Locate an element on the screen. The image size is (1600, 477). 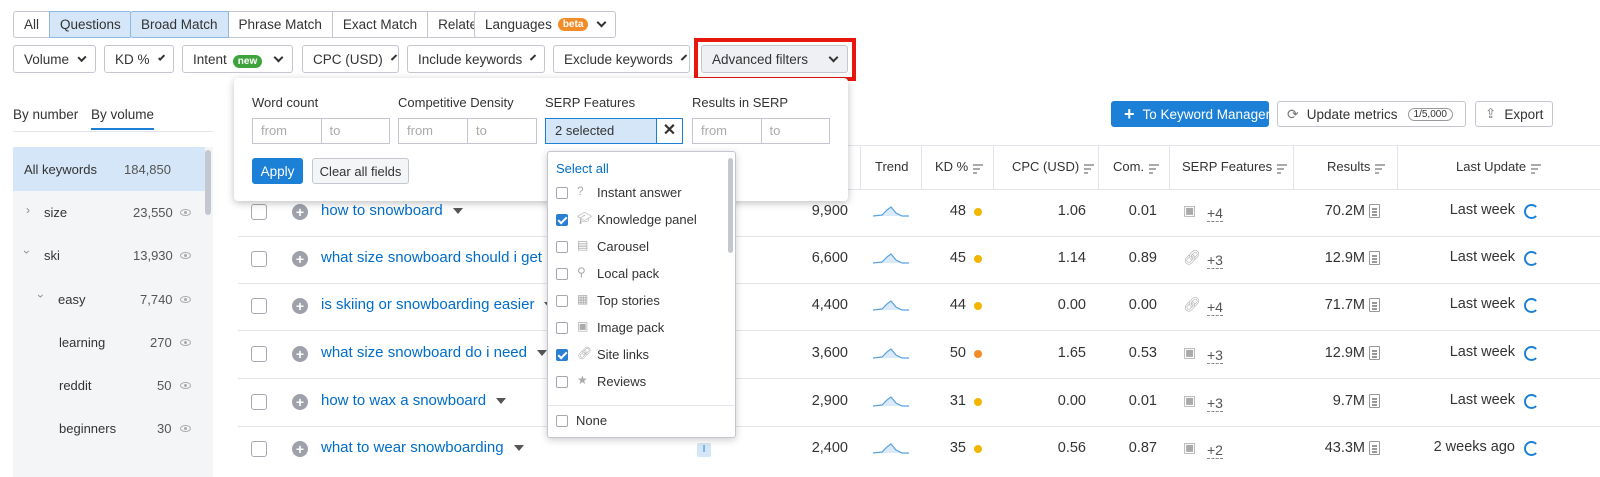
by-volume-tab: By volume is located at coordinates (123, 118).